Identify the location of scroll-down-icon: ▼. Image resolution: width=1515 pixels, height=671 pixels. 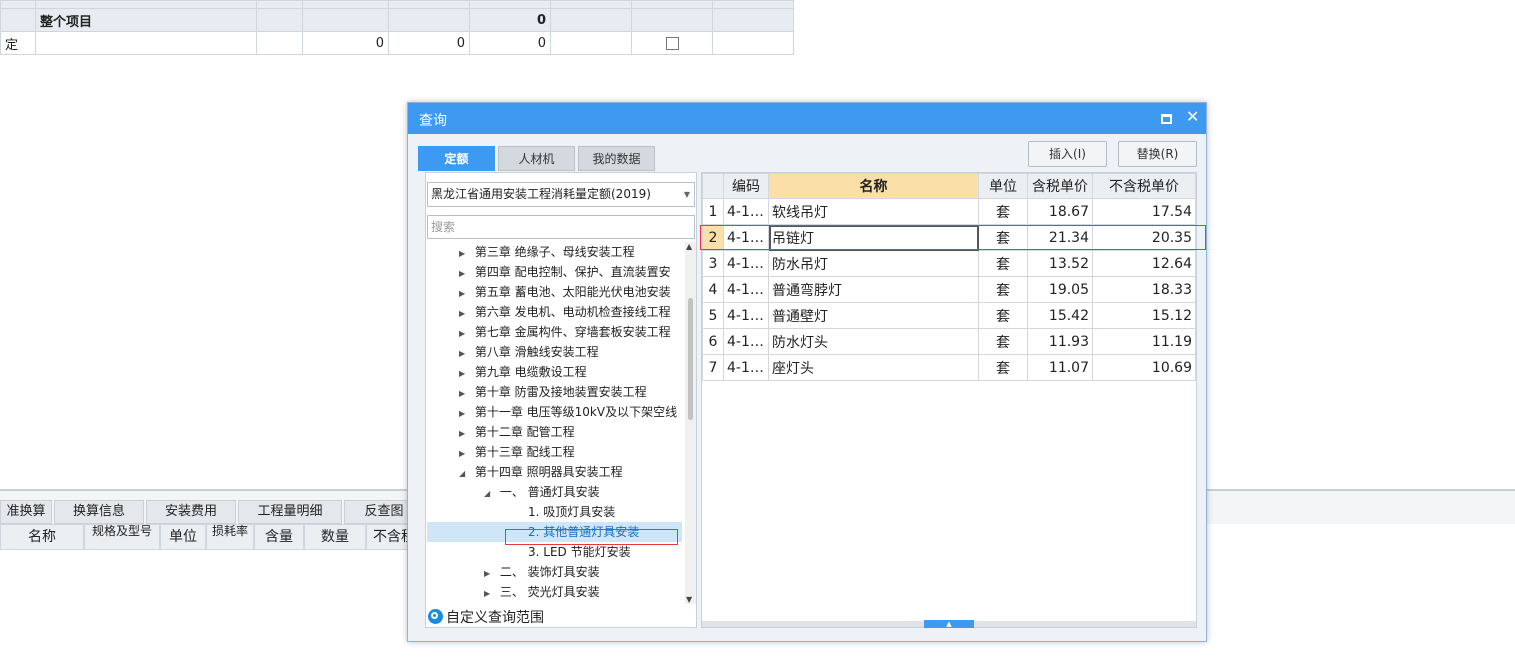
(689, 599).